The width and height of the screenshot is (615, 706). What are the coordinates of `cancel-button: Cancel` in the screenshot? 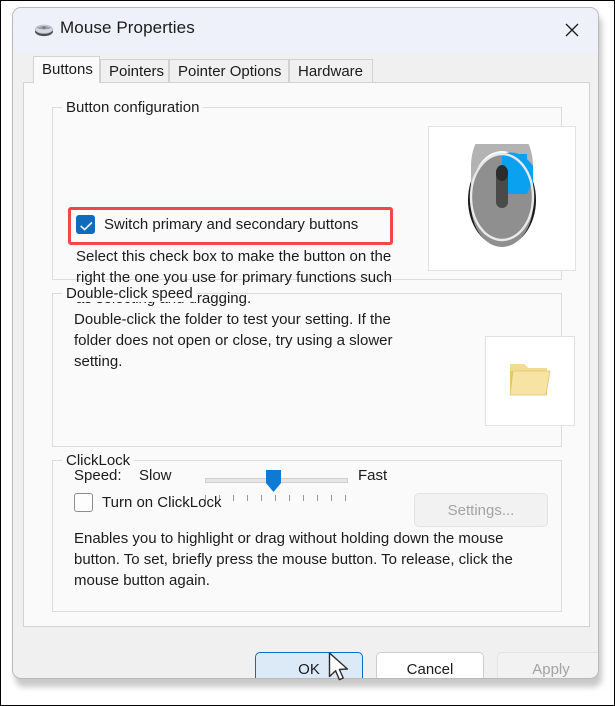 It's located at (430, 665).